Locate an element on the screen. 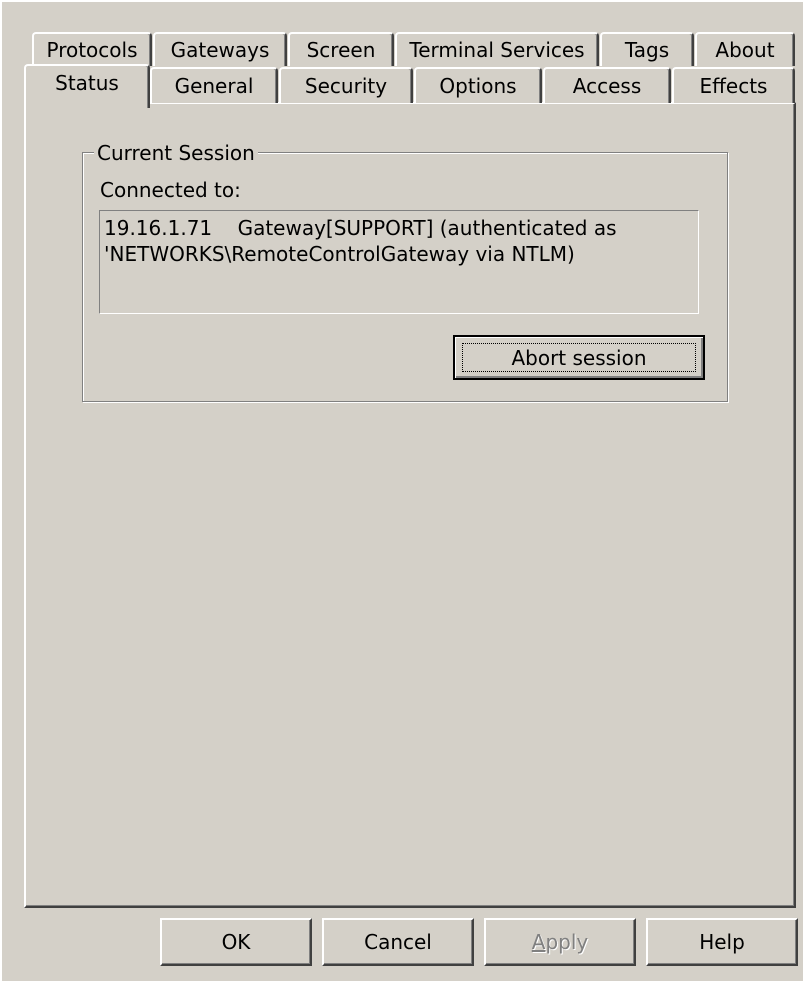 The width and height of the screenshot is (803, 981). apply-mnemonic: A is located at coordinates (538, 942).